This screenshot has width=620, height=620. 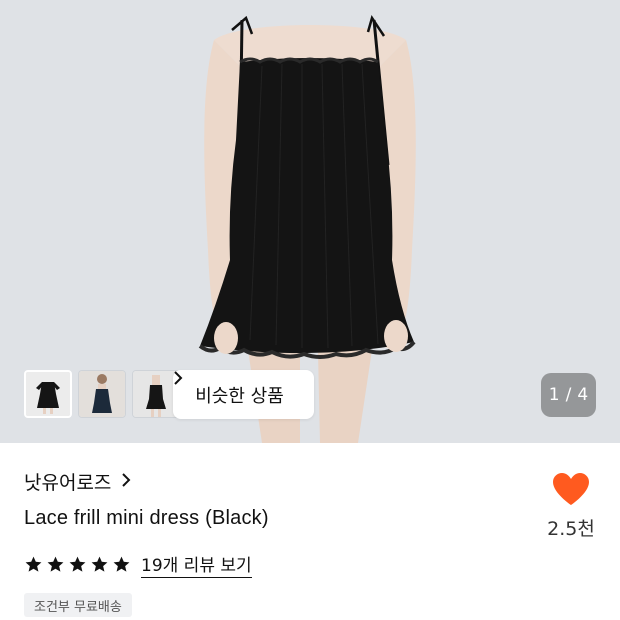 I want to click on brand-link: 낫유어로즈, so click(x=77, y=481).